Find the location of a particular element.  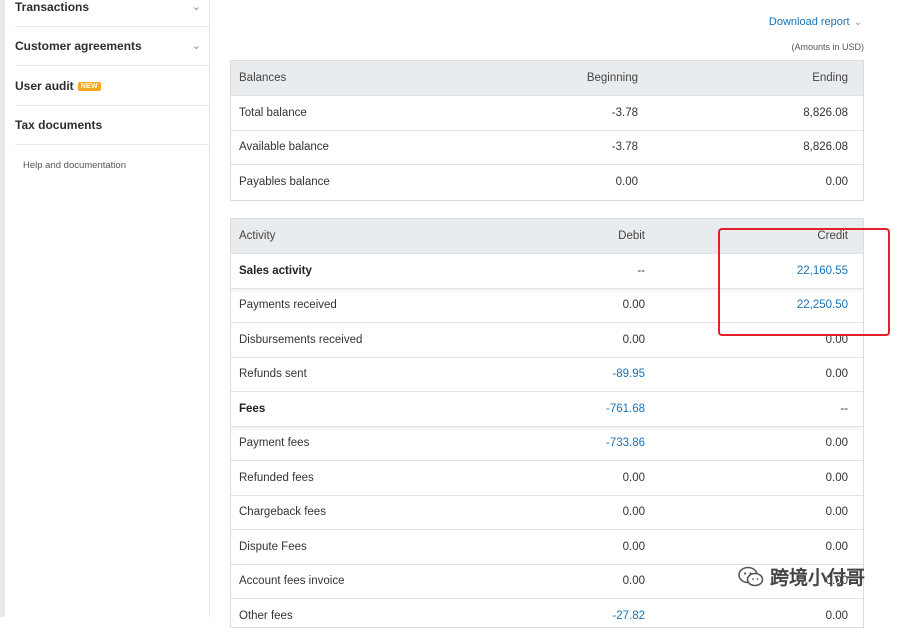

row-label: Fees is located at coordinates (252, 408).